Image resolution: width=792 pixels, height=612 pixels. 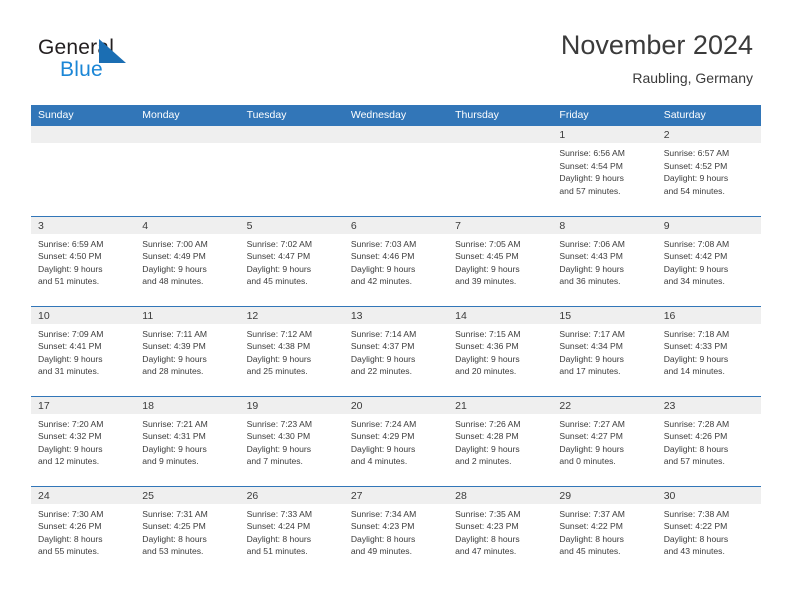 What do you see at coordinates (604, 315) in the screenshot?
I see `day-number: 15` at bounding box center [604, 315].